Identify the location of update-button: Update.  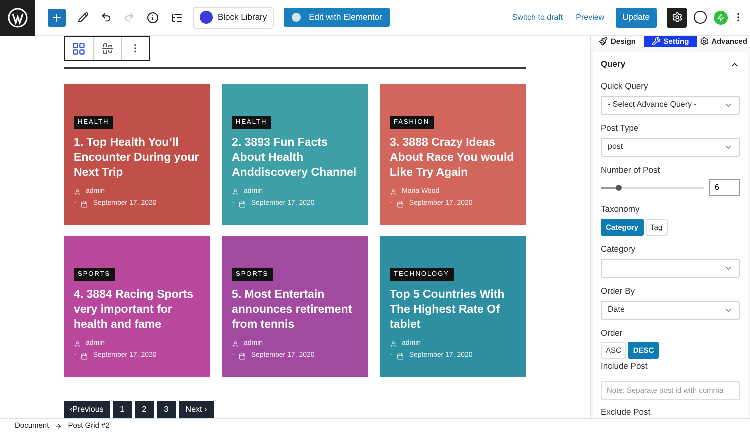
(636, 18).